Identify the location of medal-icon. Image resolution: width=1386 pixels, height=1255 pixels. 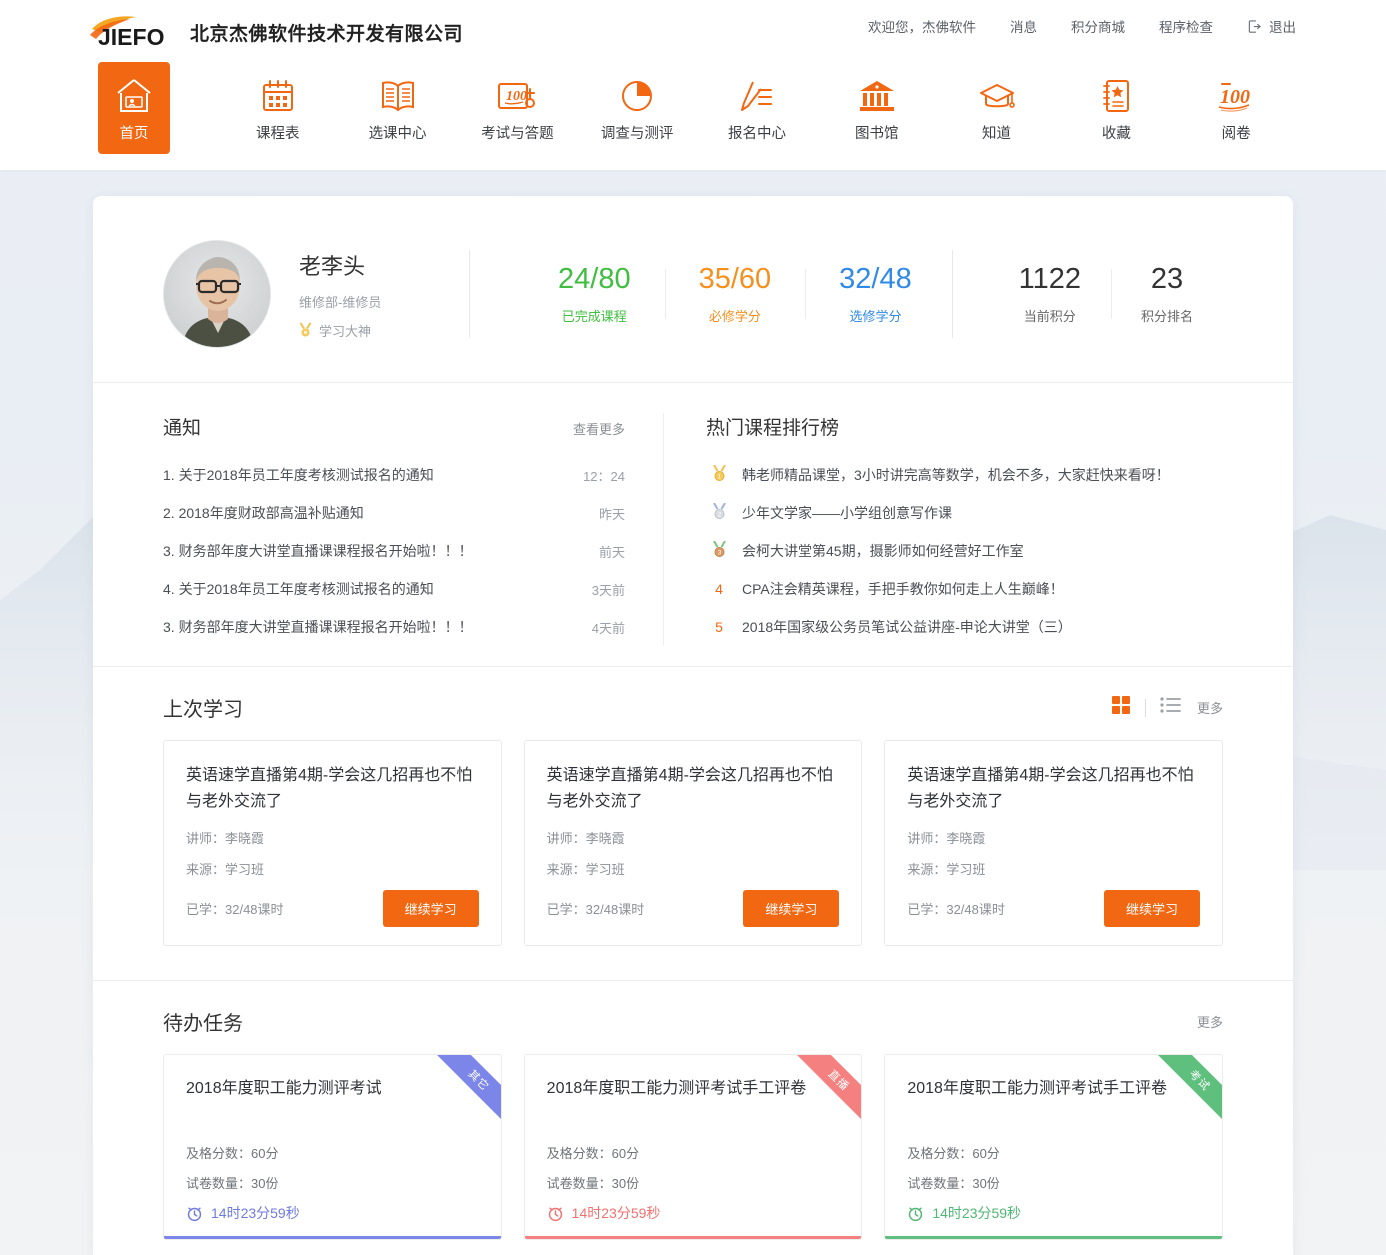
(305, 329).